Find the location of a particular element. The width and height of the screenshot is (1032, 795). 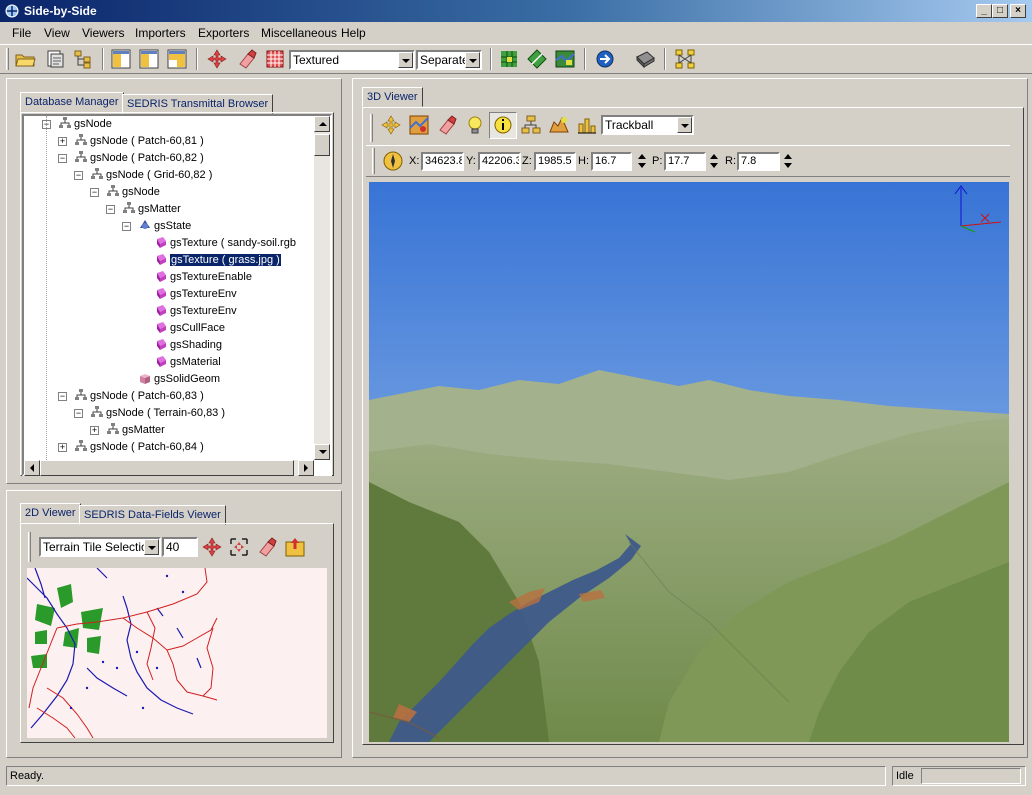

map-2d-canvas is located at coordinates (177, 653).